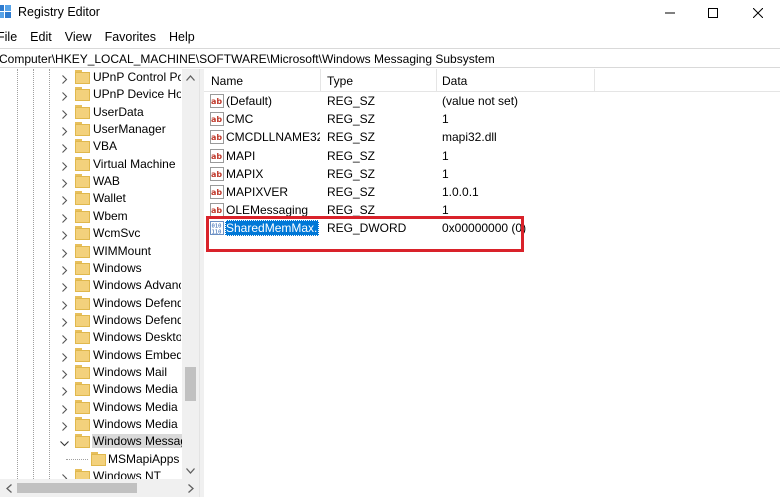 The height and width of the screenshot is (497, 780). What do you see at coordinates (137, 441) in the screenshot?
I see `tree-item-label: Windows Messag` at bounding box center [137, 441].